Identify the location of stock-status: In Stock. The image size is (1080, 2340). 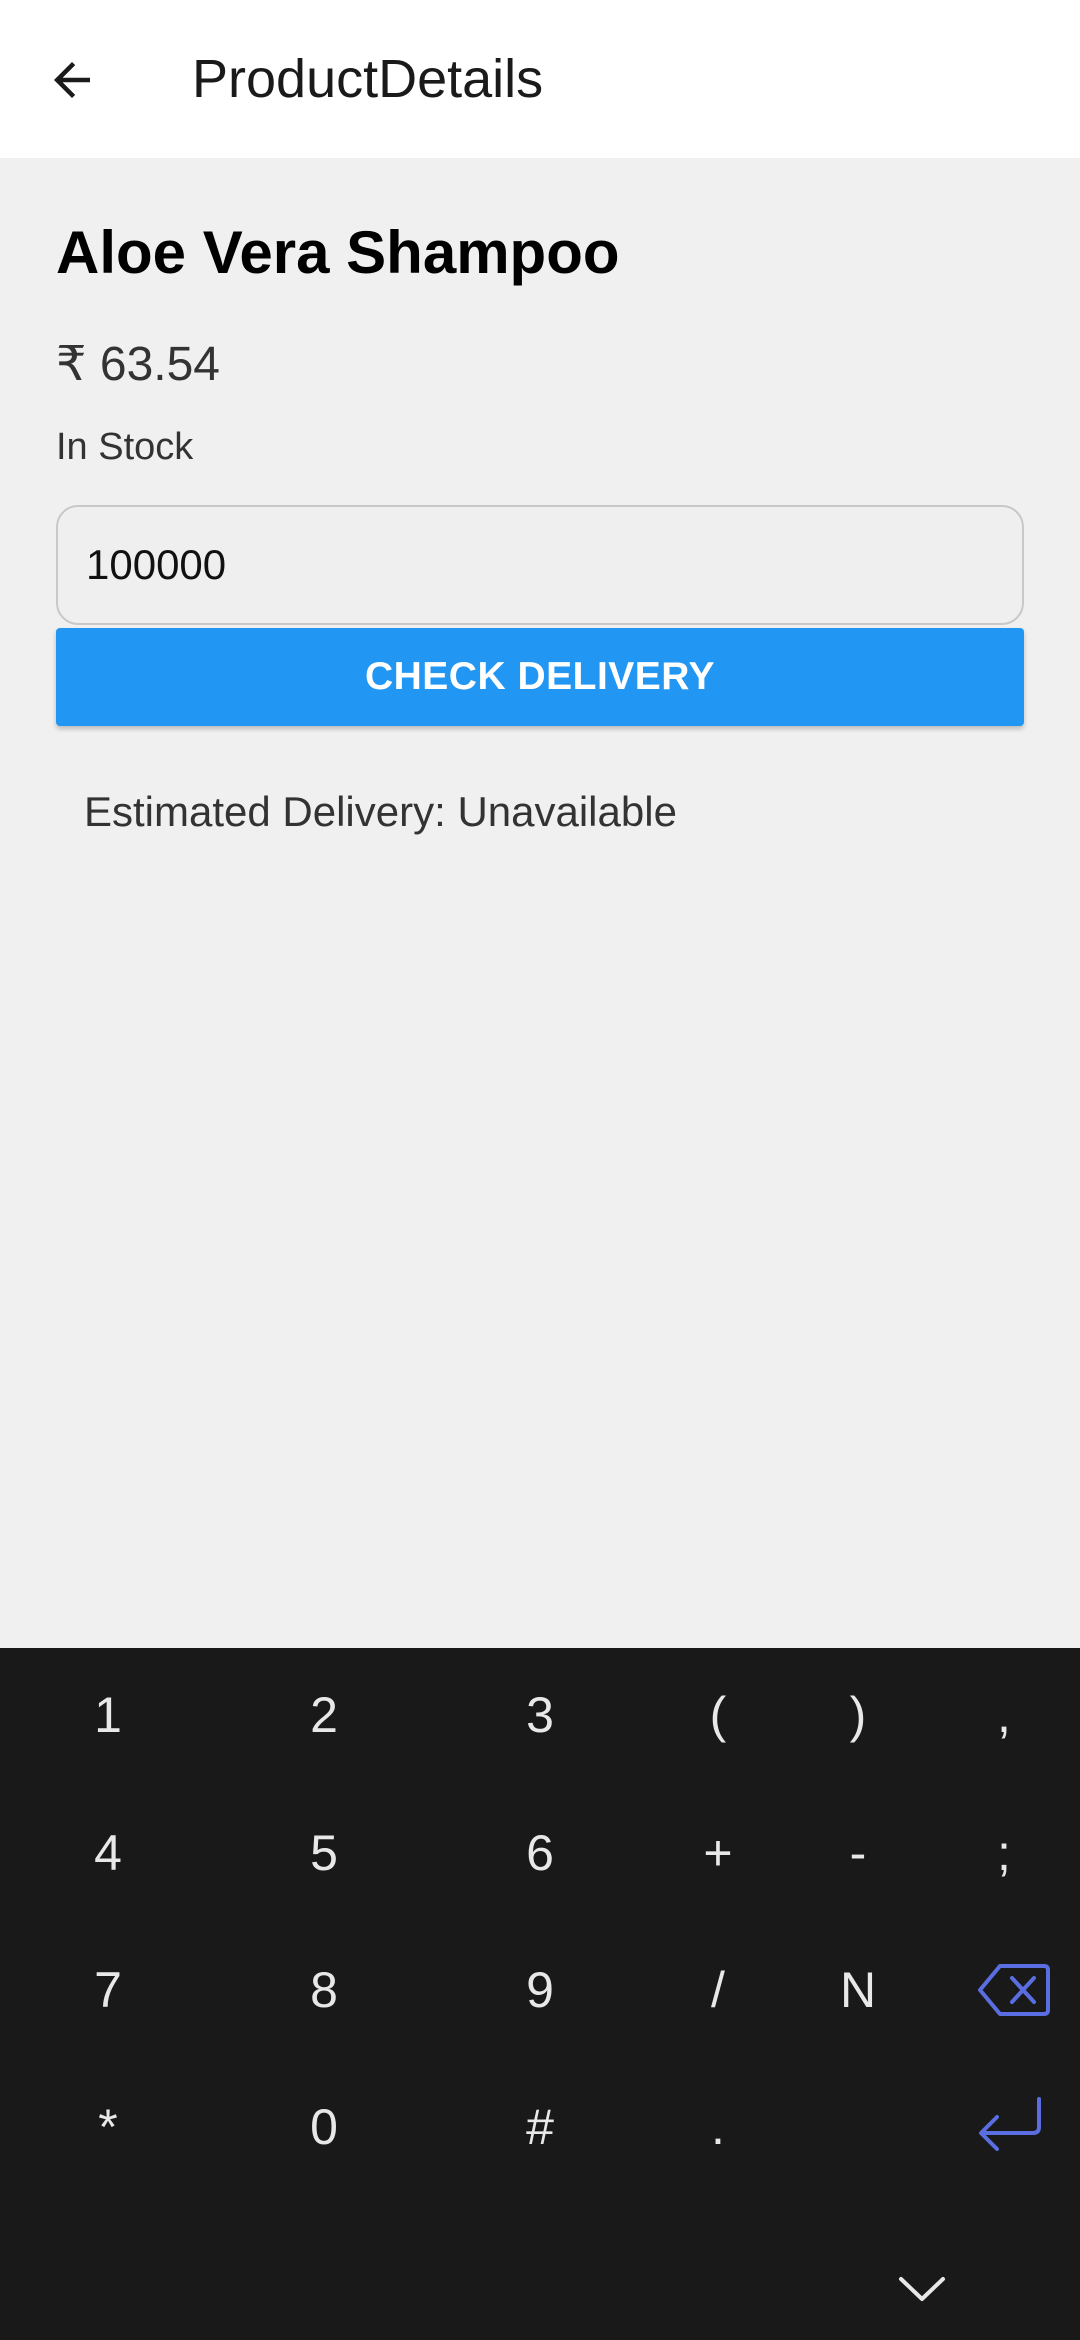
(125, 447).